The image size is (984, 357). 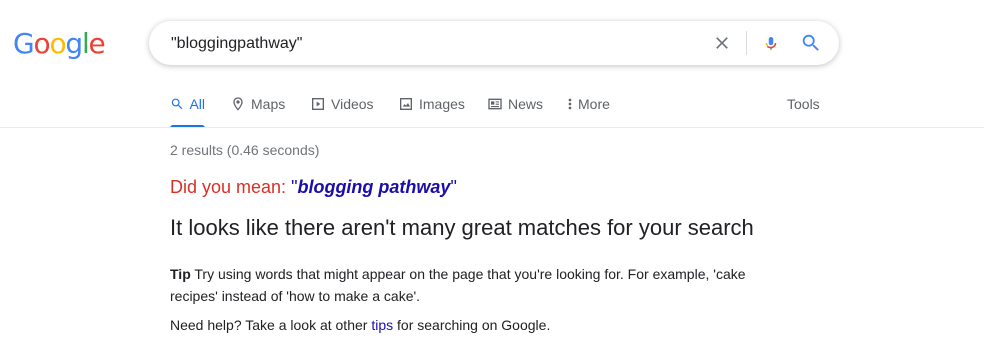 I want to click on logo-letter: e, so click(x=97, y=43).